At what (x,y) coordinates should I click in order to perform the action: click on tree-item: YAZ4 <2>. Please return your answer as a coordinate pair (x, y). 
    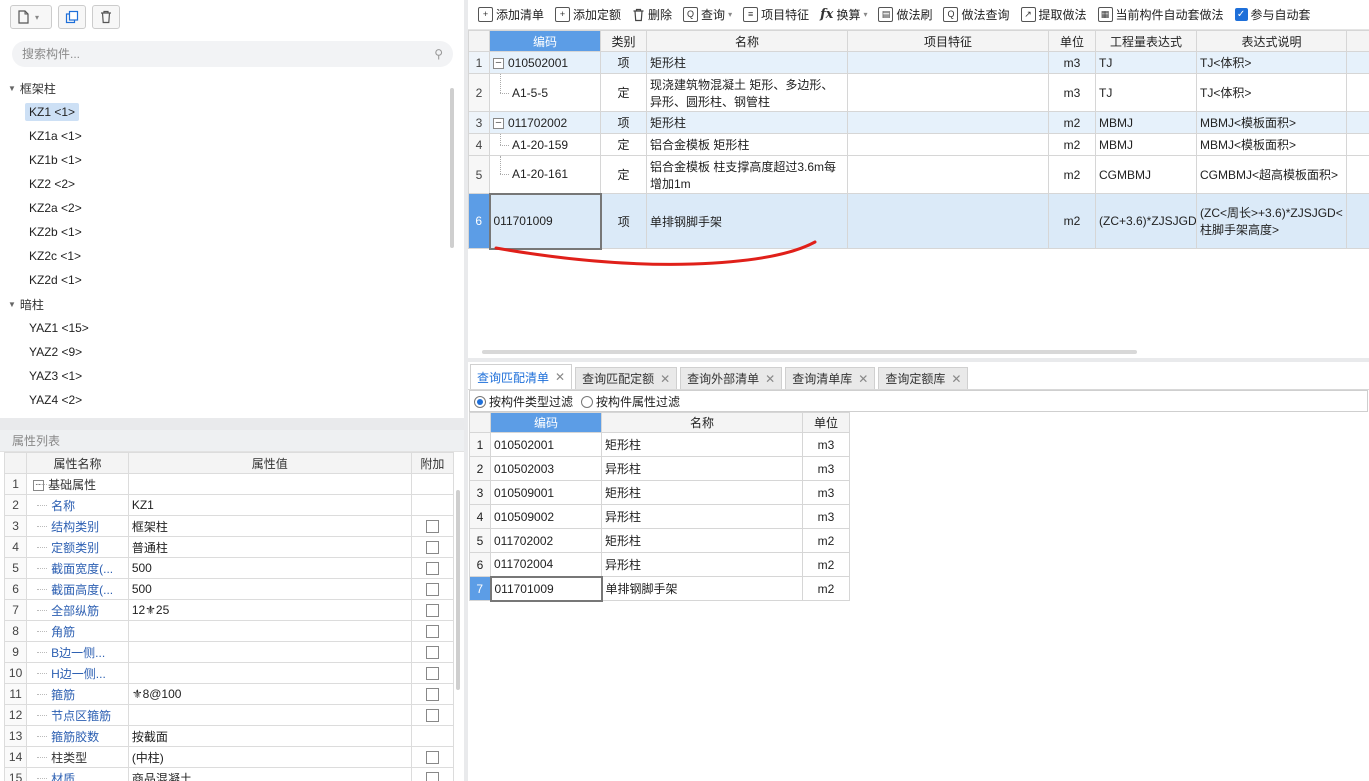
    Looking at the image, I should click on (230, 400).